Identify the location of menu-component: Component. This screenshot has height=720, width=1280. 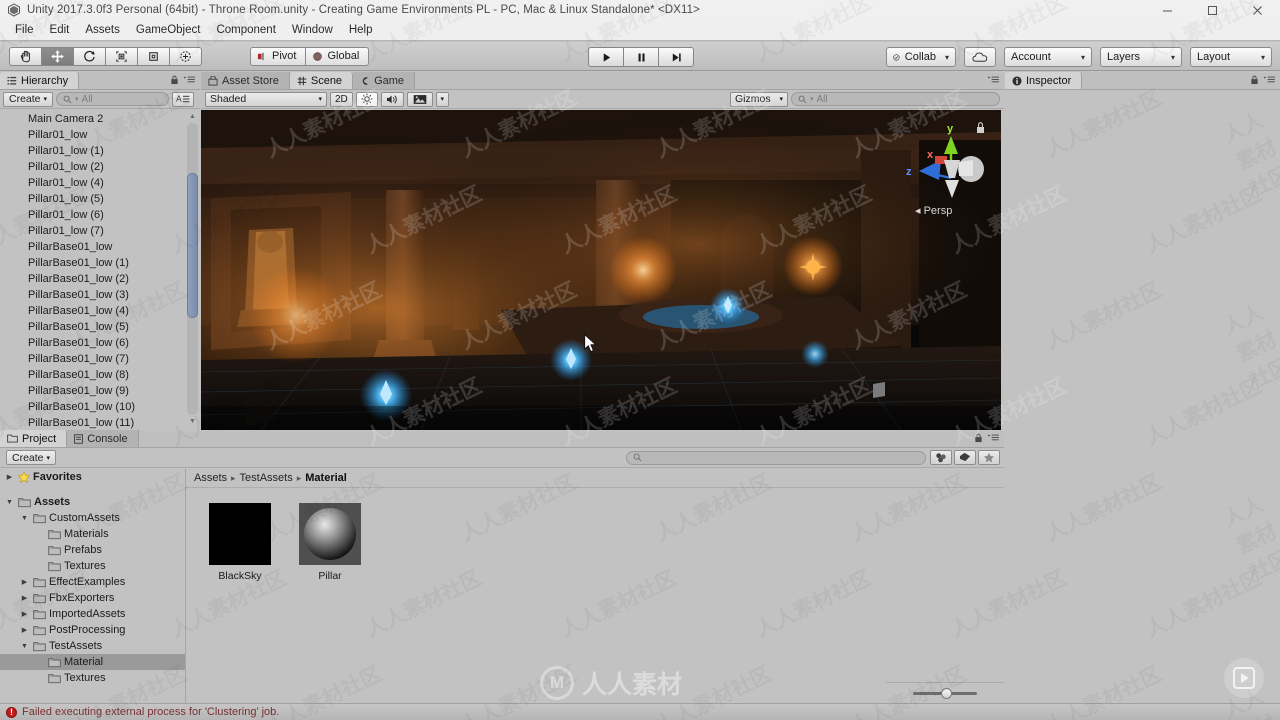
(245, 30).